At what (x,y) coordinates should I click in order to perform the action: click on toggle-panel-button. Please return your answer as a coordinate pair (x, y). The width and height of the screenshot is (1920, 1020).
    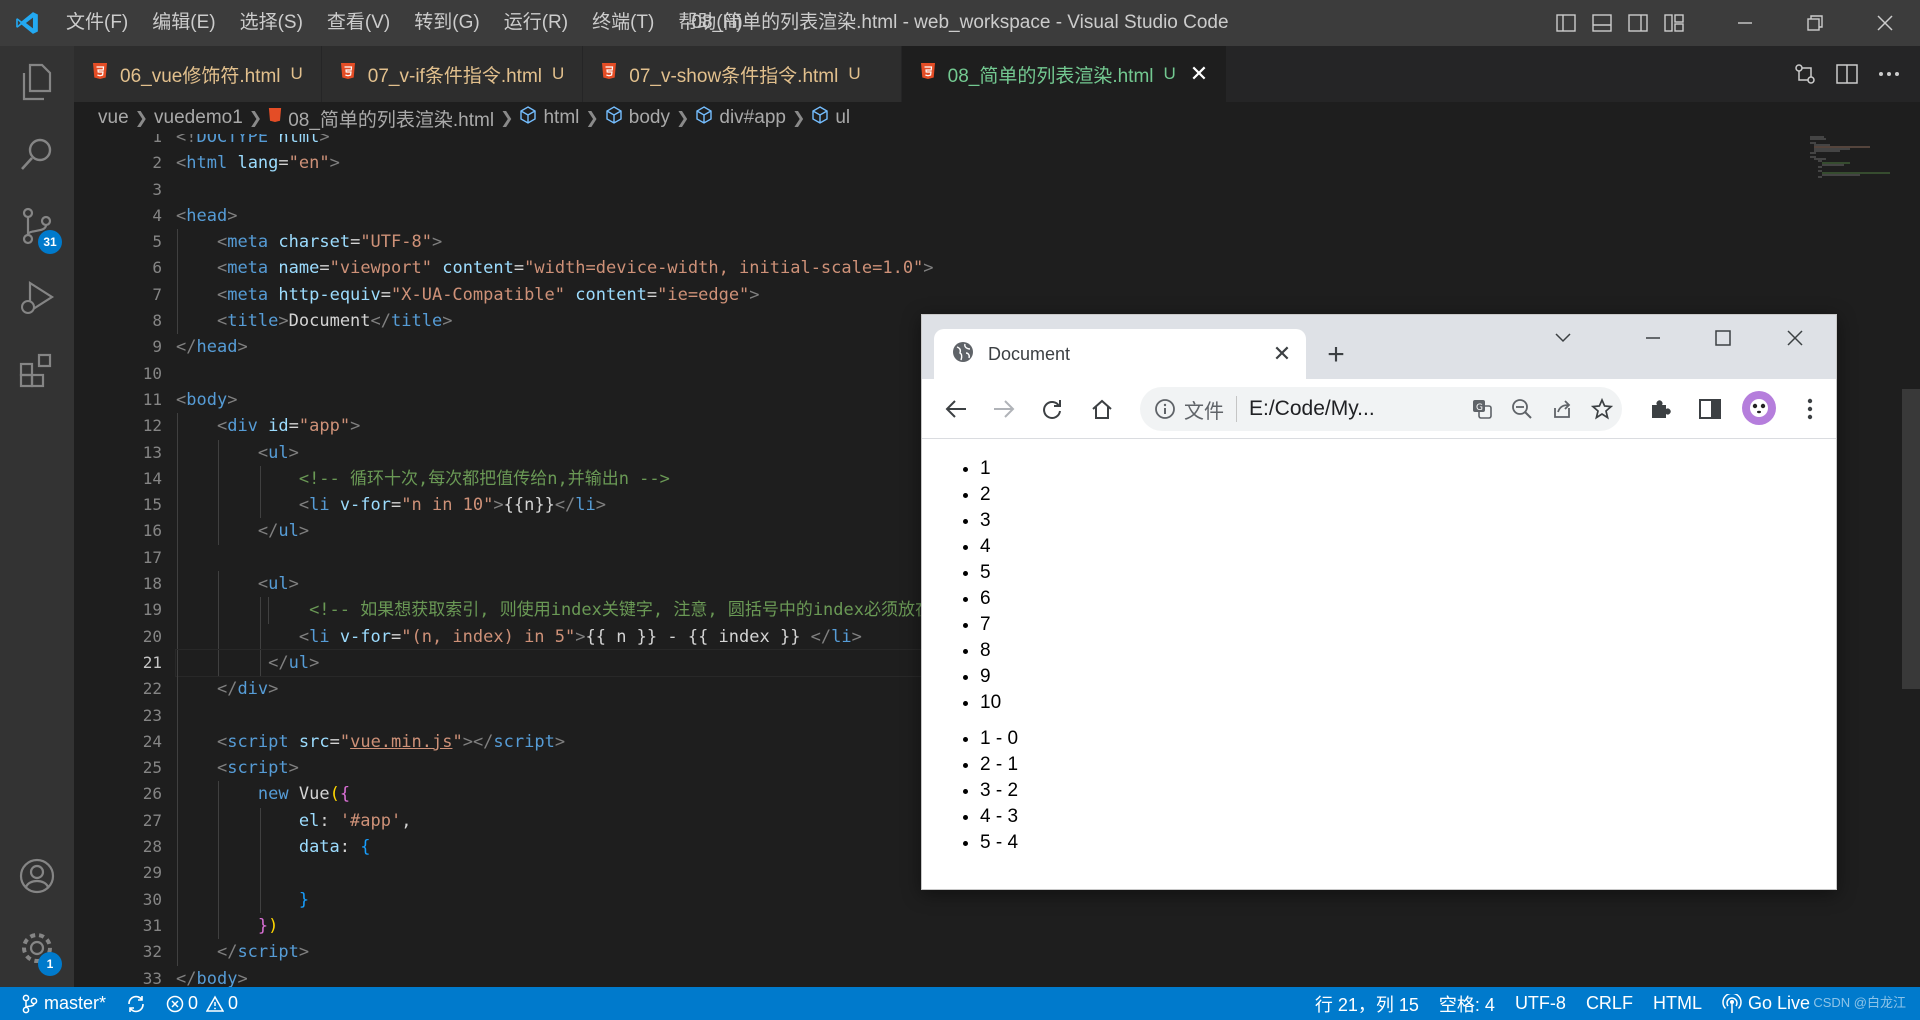
    Looking at the image, I should click on (1602, 23).